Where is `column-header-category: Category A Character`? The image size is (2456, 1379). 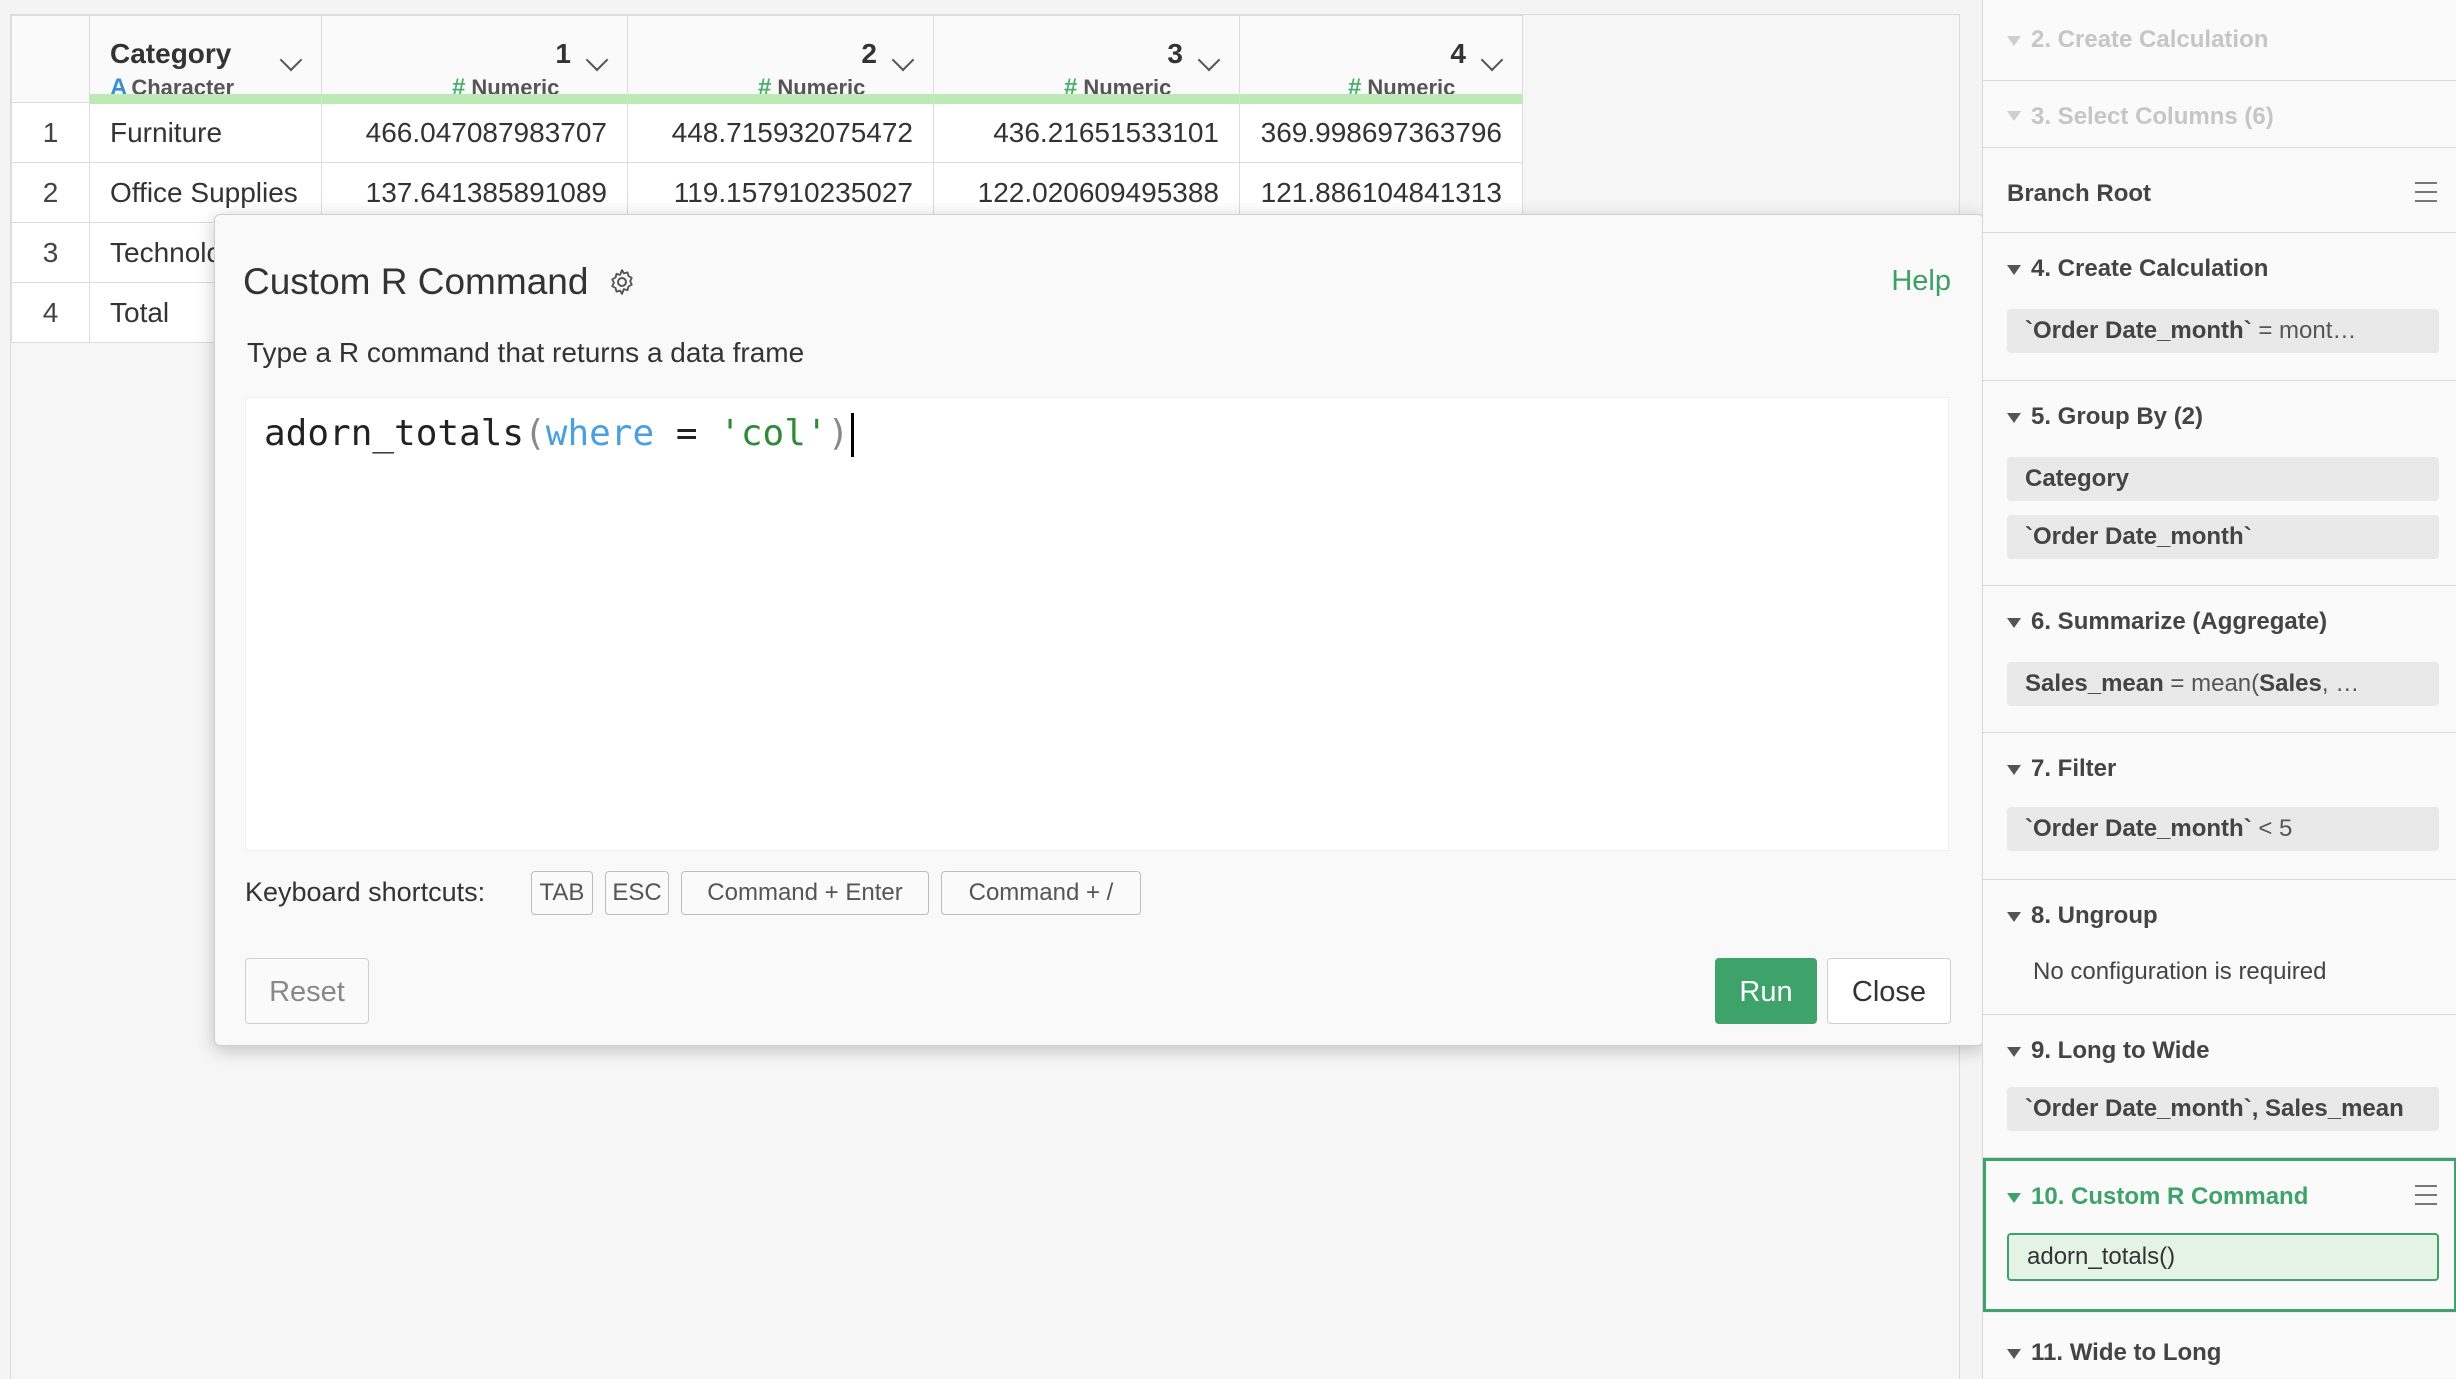
column-header-category: Category A Character is located at coordinates (205, 59).